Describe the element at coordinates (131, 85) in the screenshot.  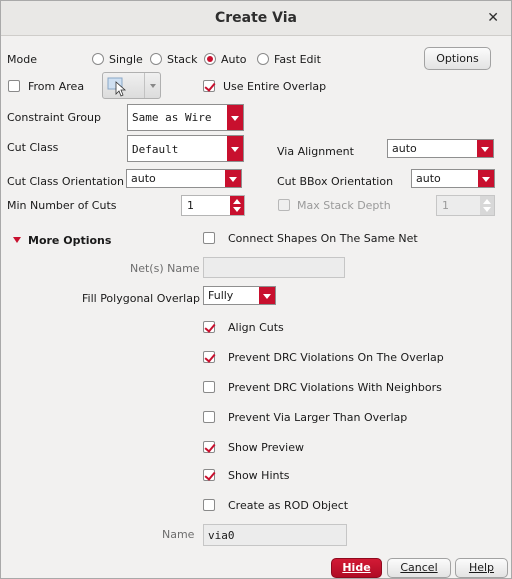
I see `area-select-button` at that location.